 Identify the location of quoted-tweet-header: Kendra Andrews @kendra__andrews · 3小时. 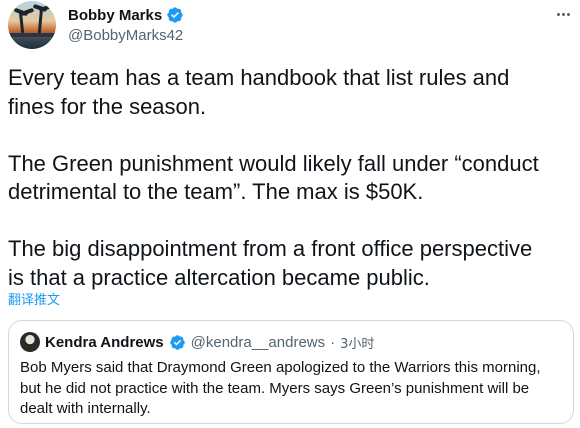
(197, 342).